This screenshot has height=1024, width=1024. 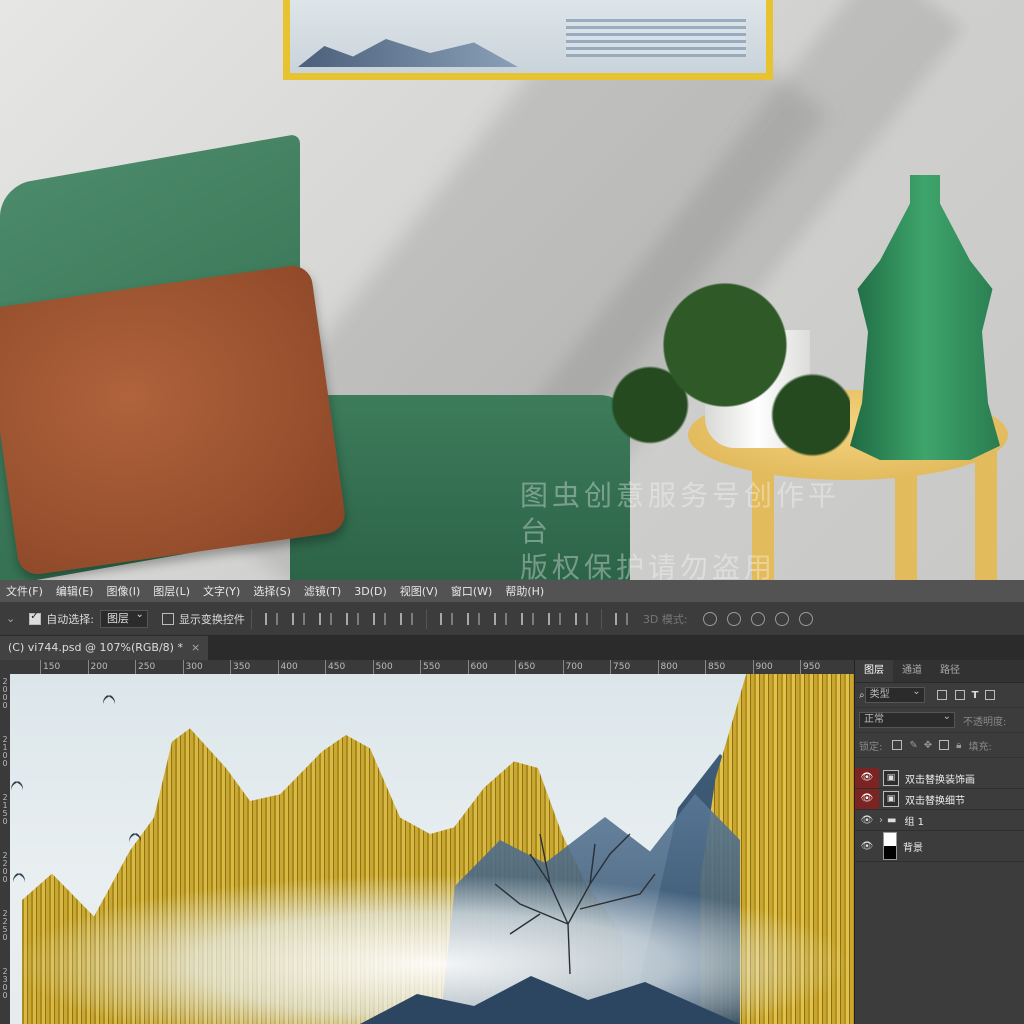 What do you see at coordinates (50, 667) in the screenshot?
I see `ruler-tick: 150` at bounding box center [50, 667].